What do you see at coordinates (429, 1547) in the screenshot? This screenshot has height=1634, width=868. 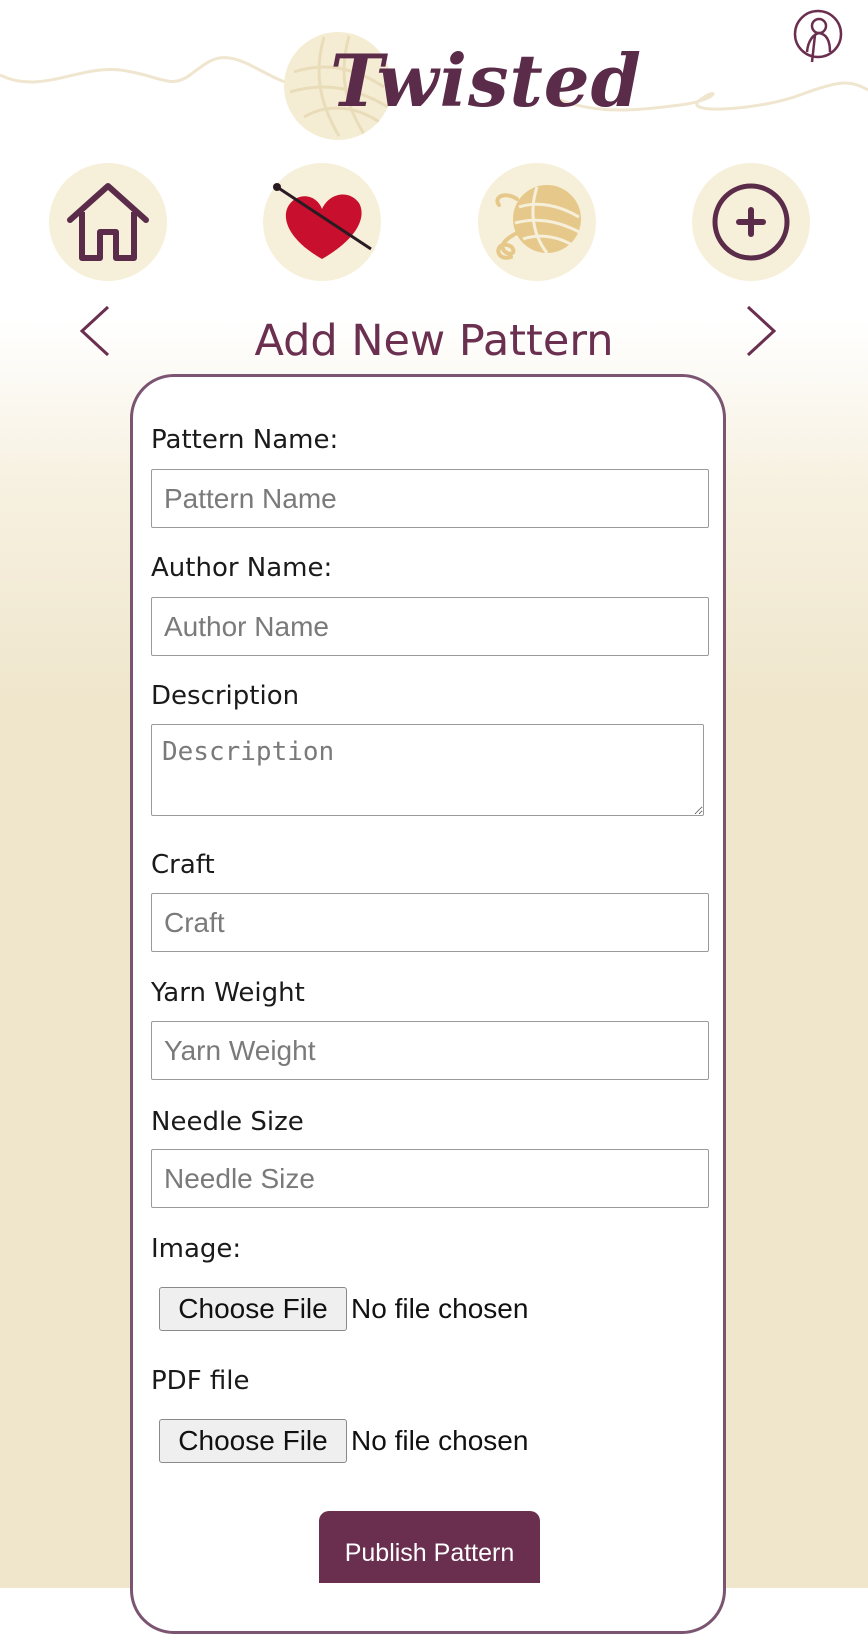 I see `publish-pattern-button: Publish Pattern` at bounding box center [429, 1547].